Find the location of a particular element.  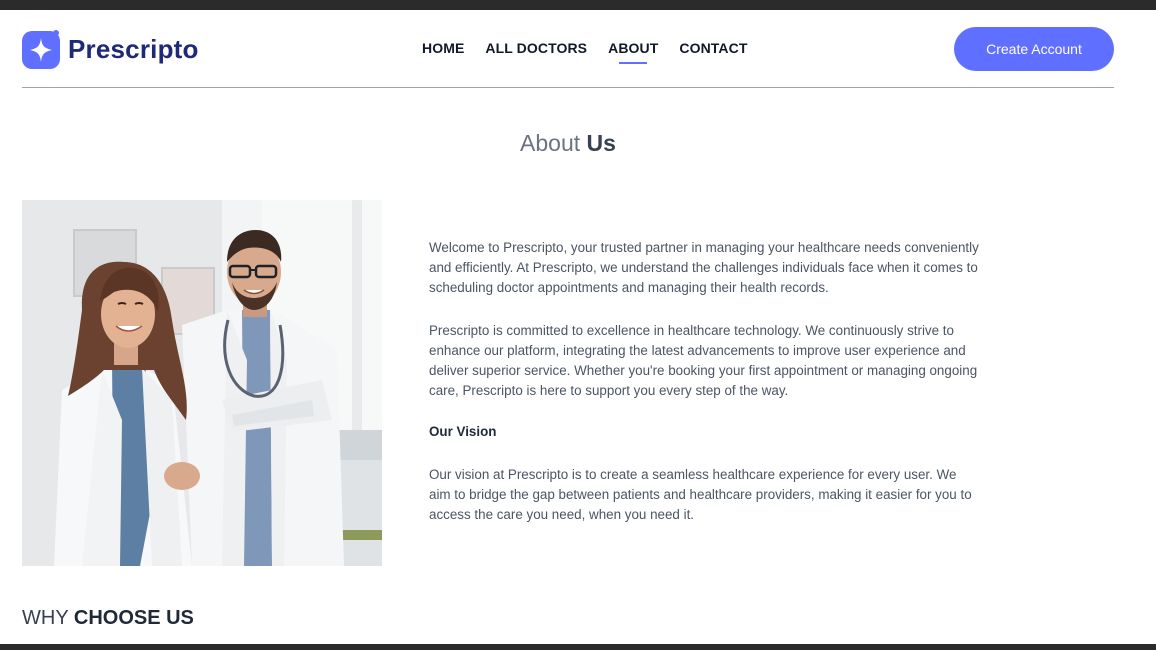

browser-top-strip is located at coordinates (578, 5).